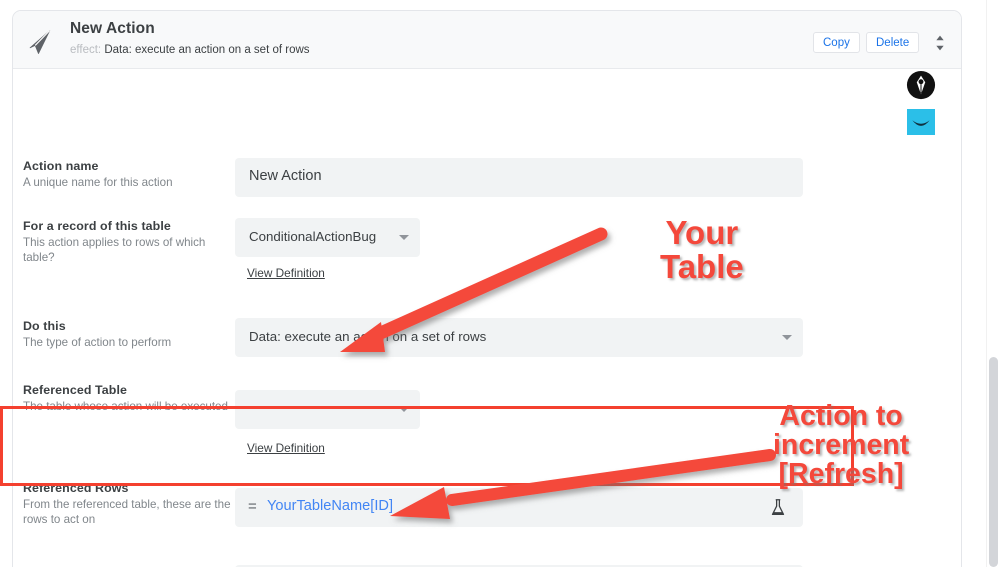 The height and width of the screenshot is (567, 999). Describe the element at coordinates (97, 342) in the screenshot. I see `field-description: The type of action to perform` at that location.